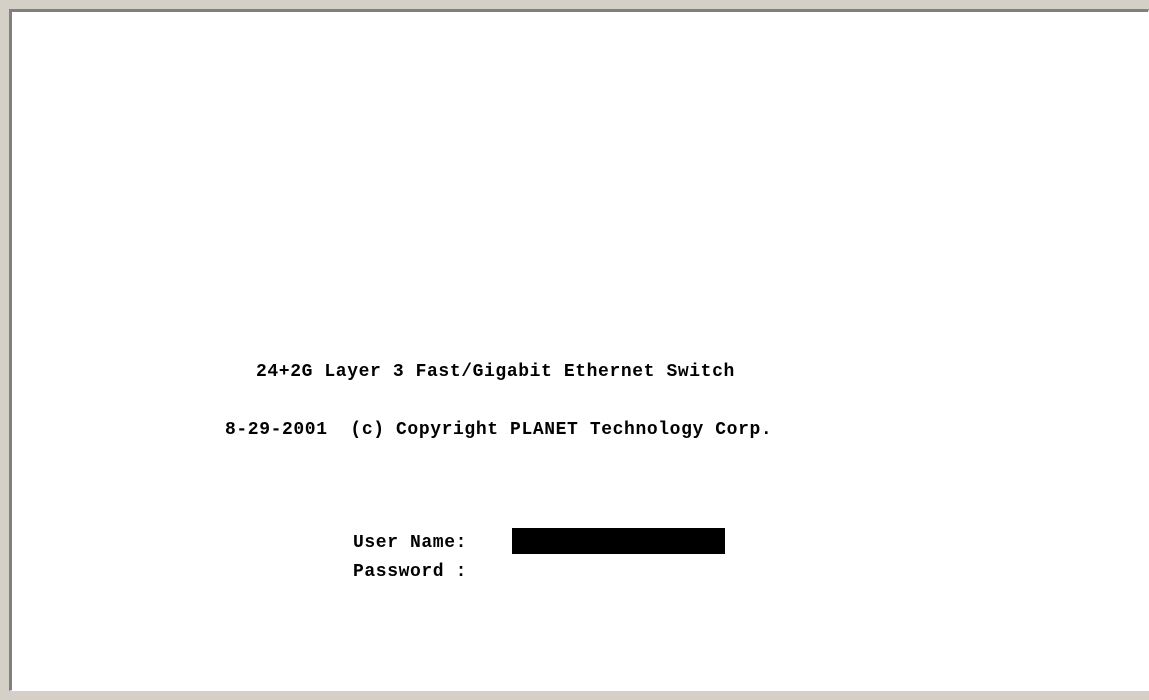 The height and width of the screenshot is (700, 1149). Describe the element at coordinates (618, 541) in the screenshot. I see `username-field` at that location.